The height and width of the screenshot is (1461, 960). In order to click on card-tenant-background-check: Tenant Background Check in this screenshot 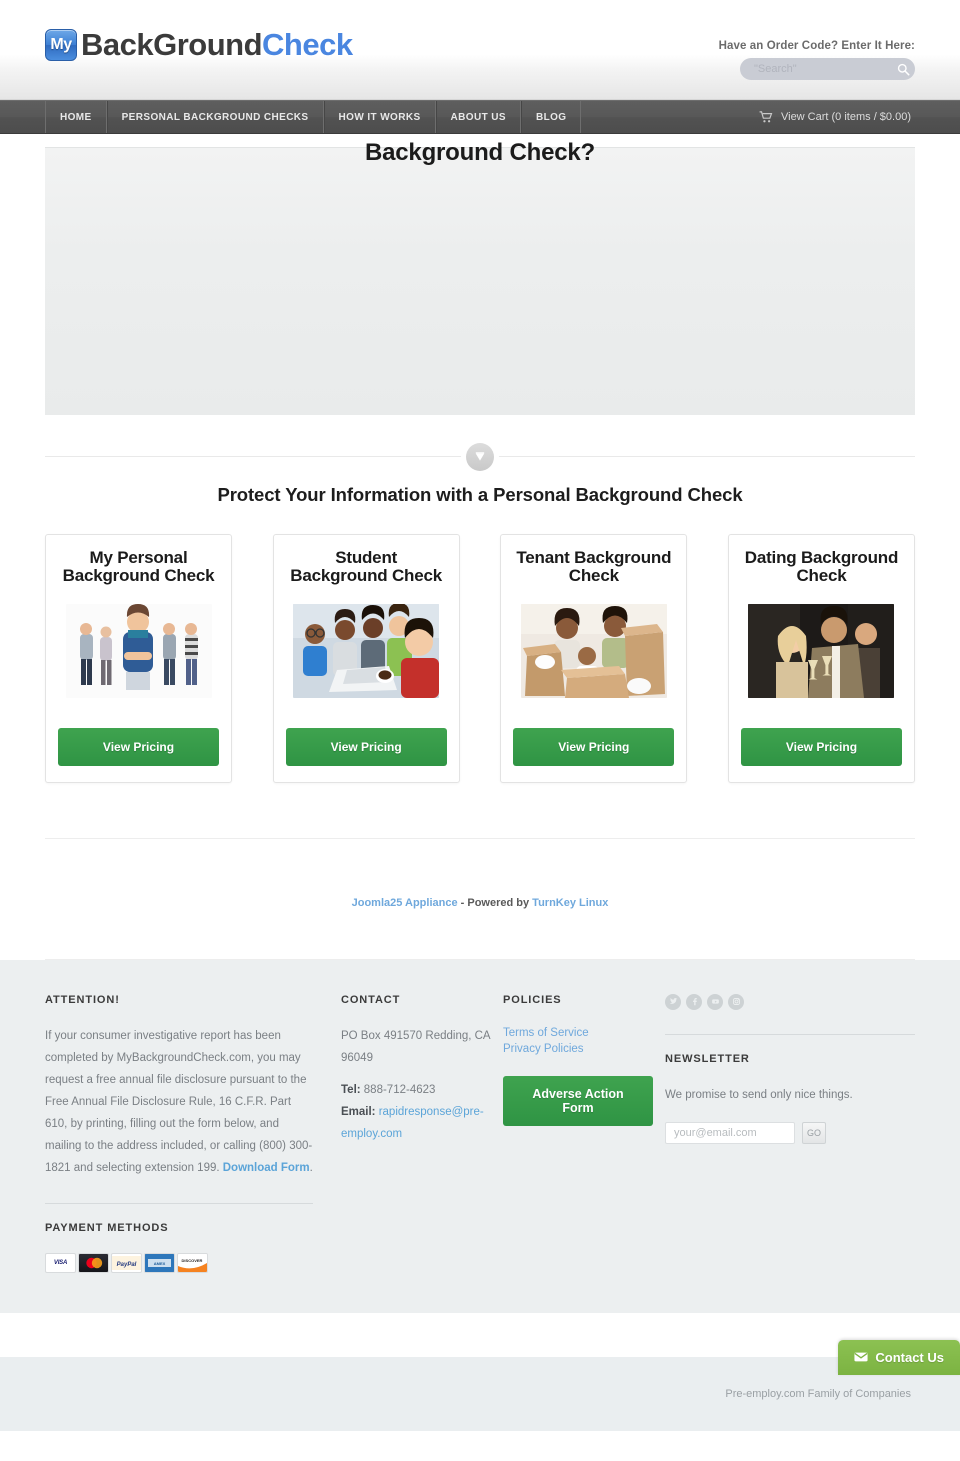, I will do `click(593, 658)`.